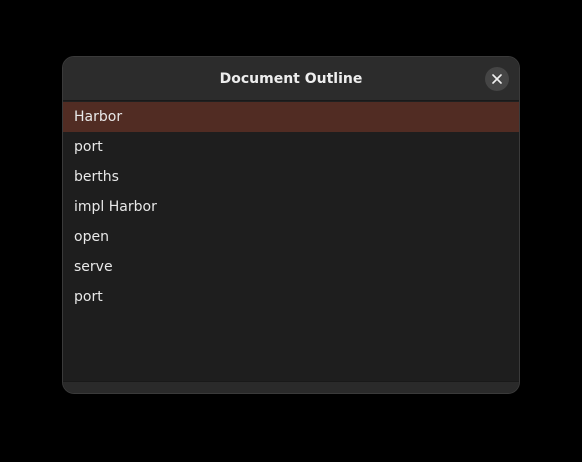 The height and width of the screenshot is (462, 582). What do you see at coordinates (291, 267) in the screenshot?
I see `outline-item: serve` at bounding box center [291, 267].